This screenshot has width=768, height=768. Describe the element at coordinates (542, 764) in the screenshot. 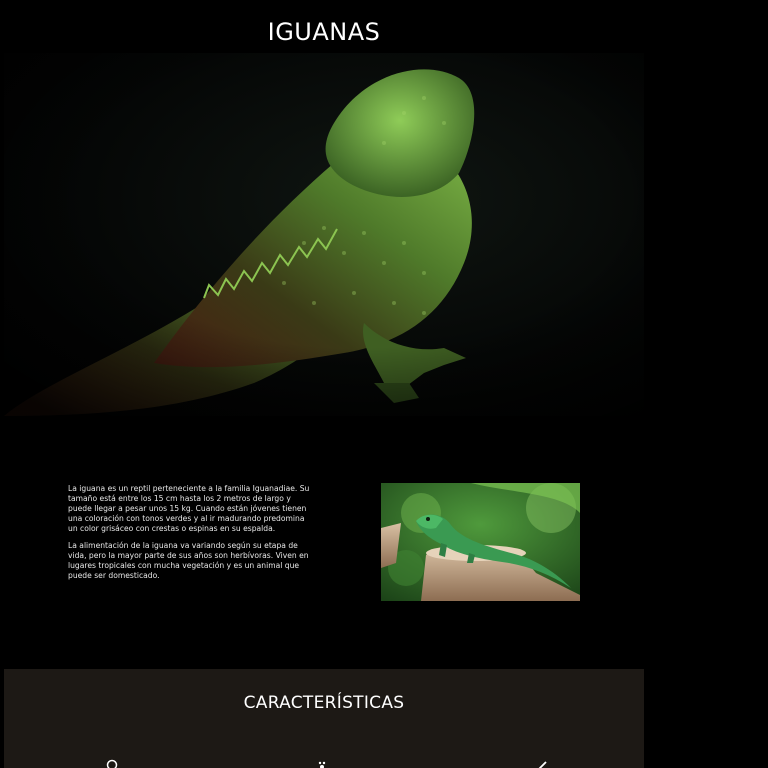

I see `arrow-icon` at that location.